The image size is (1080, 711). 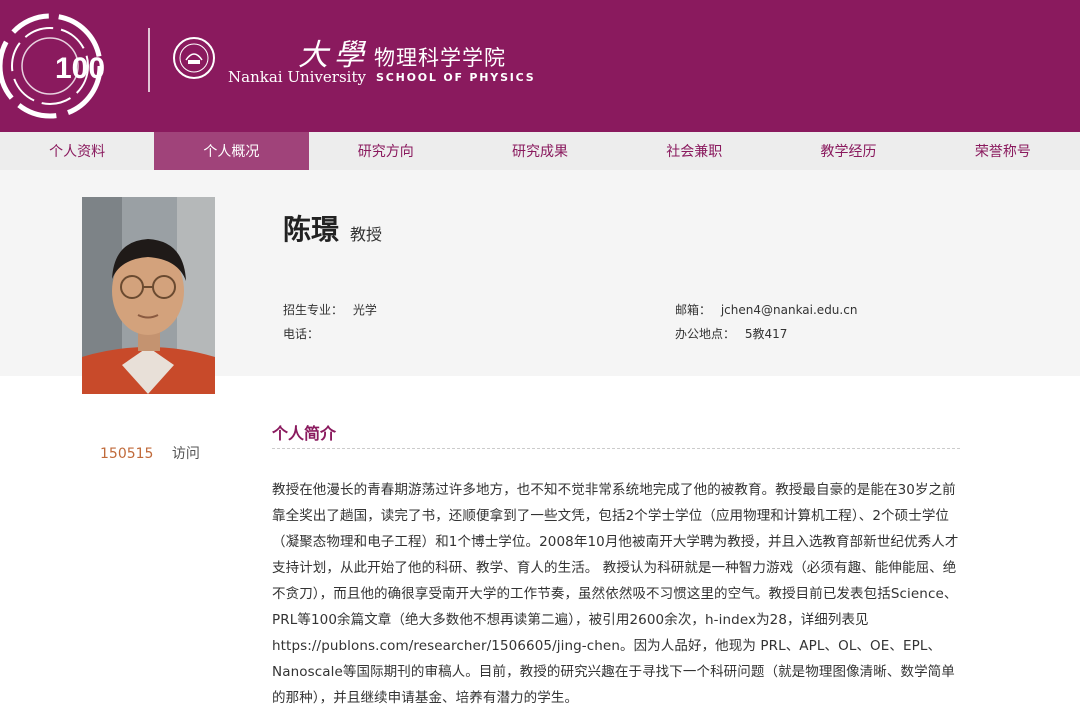 I want to click on profile-nav: 个人资料 个人概况 研究方向 研究成果 社会兼职 教学经历 荣誉称号, so click(x=540, y=151).